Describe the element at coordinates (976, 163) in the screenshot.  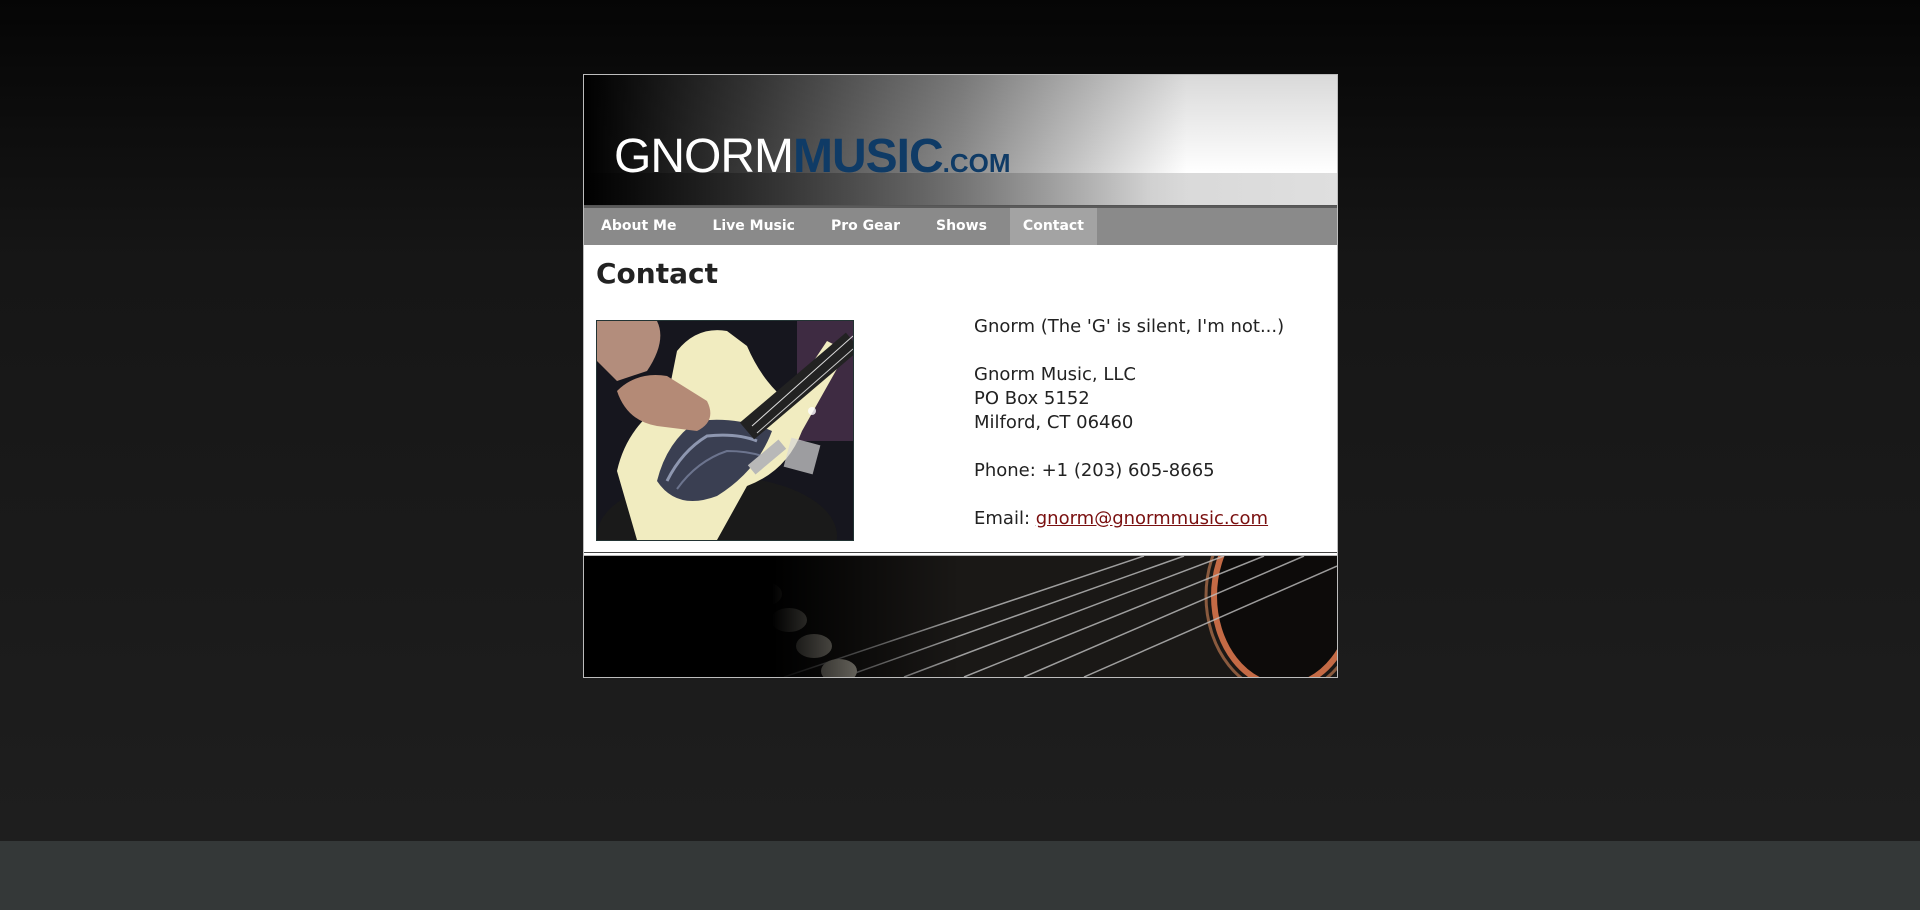
I see `logo-part-com: .COM` at that location.